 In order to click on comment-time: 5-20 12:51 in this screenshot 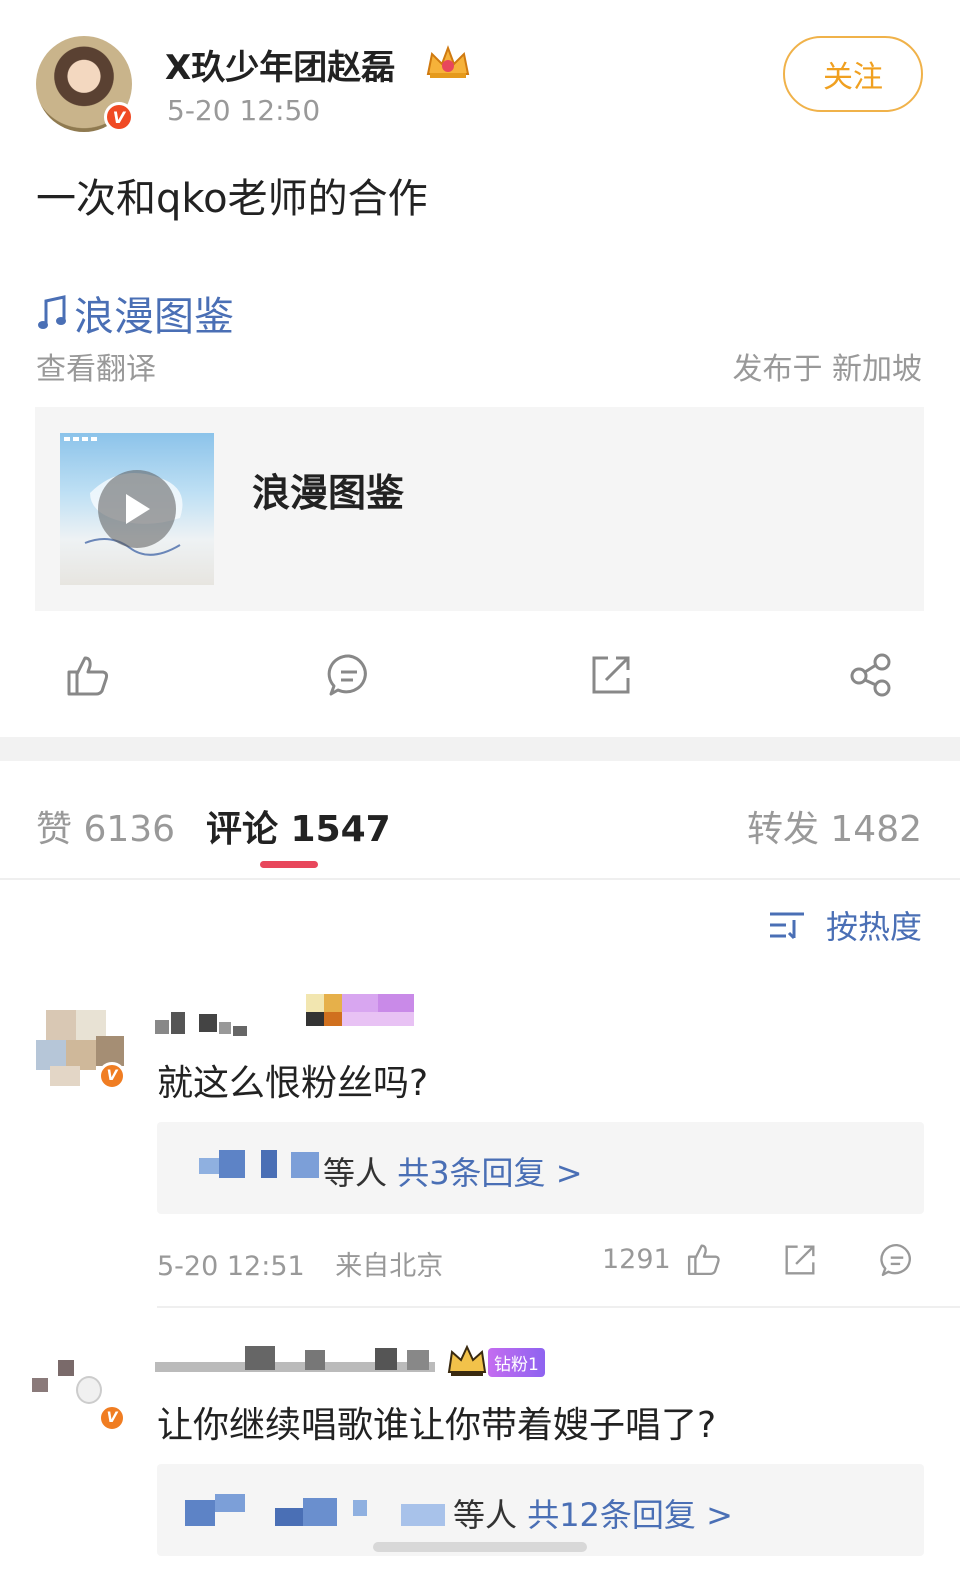, I will do `click(231, 1266)`.